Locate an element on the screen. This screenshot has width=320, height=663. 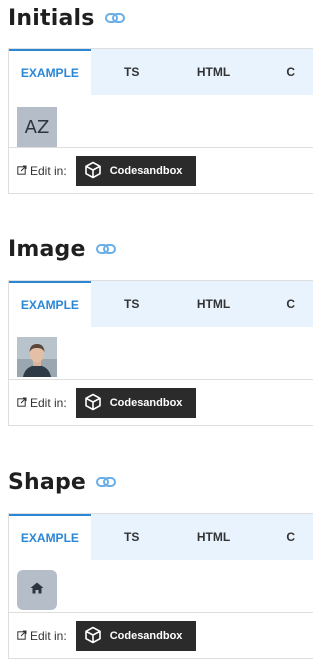
home-icon is located at coordinates (37, 590).